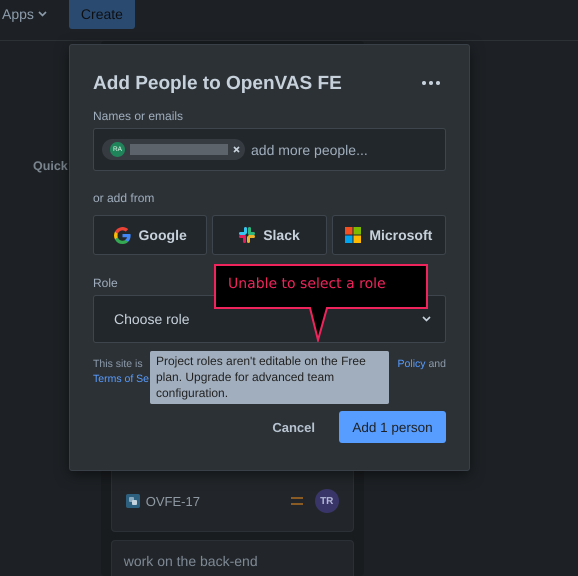  Describe the element at coordinates (269, 235) in the screenshot. I see `provider-button: Slack` at that location.